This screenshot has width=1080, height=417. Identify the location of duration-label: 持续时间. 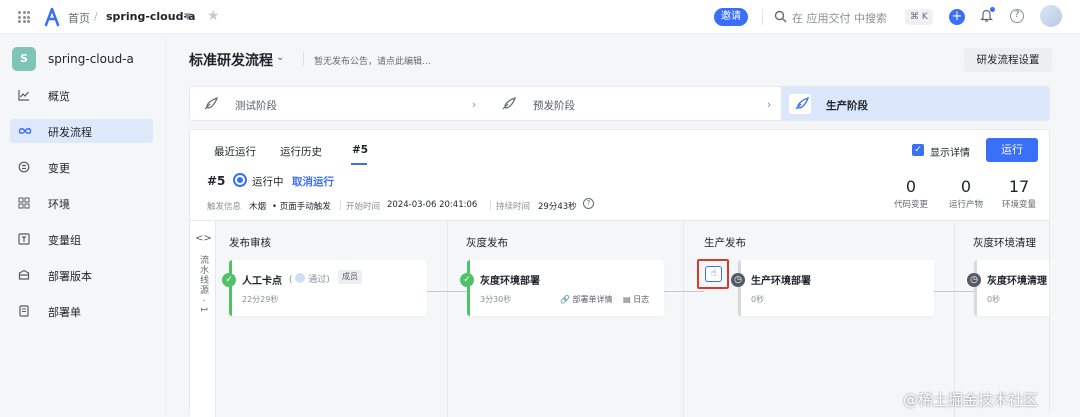
(513, 207).